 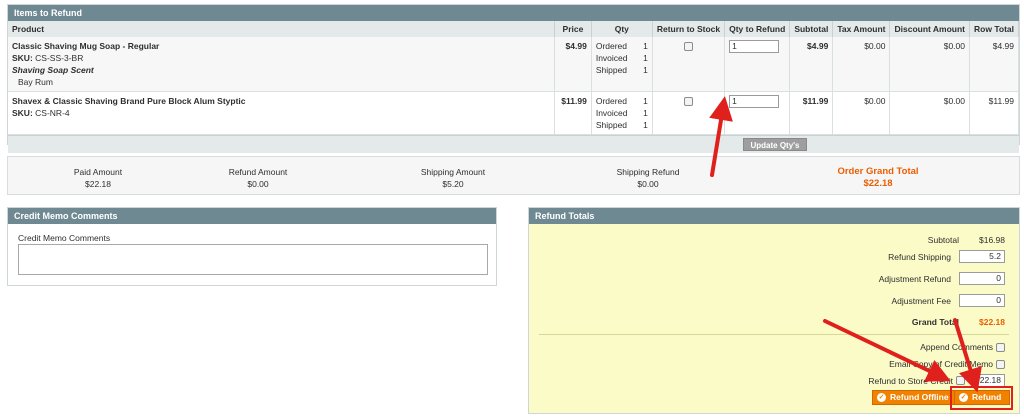 What do you see at coordinates (775, 144) in the screenshot?
I see `update-qty-button: Update Qty's` at bounding box center [775, 144].